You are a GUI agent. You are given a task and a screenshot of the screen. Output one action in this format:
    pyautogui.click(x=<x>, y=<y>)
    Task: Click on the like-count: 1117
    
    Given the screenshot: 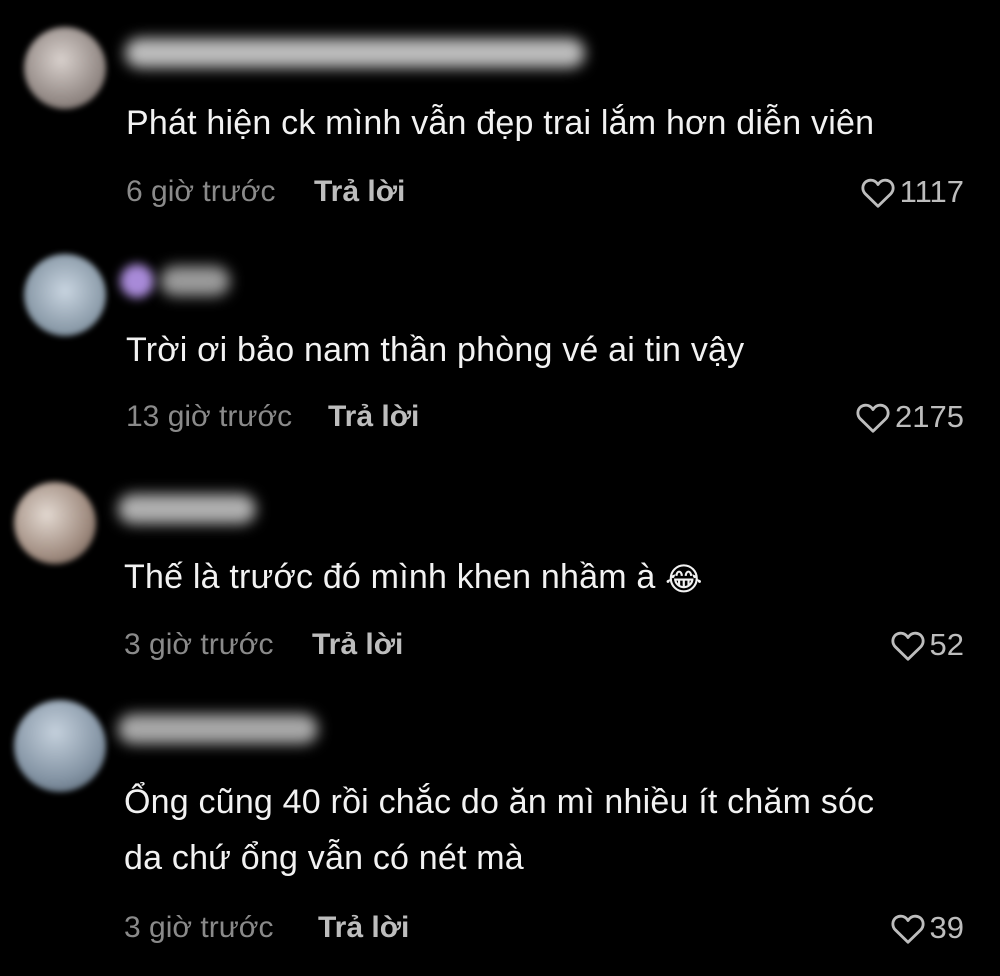 What is the action you would take?
    pyautogui.click(x=931, y=191)
    